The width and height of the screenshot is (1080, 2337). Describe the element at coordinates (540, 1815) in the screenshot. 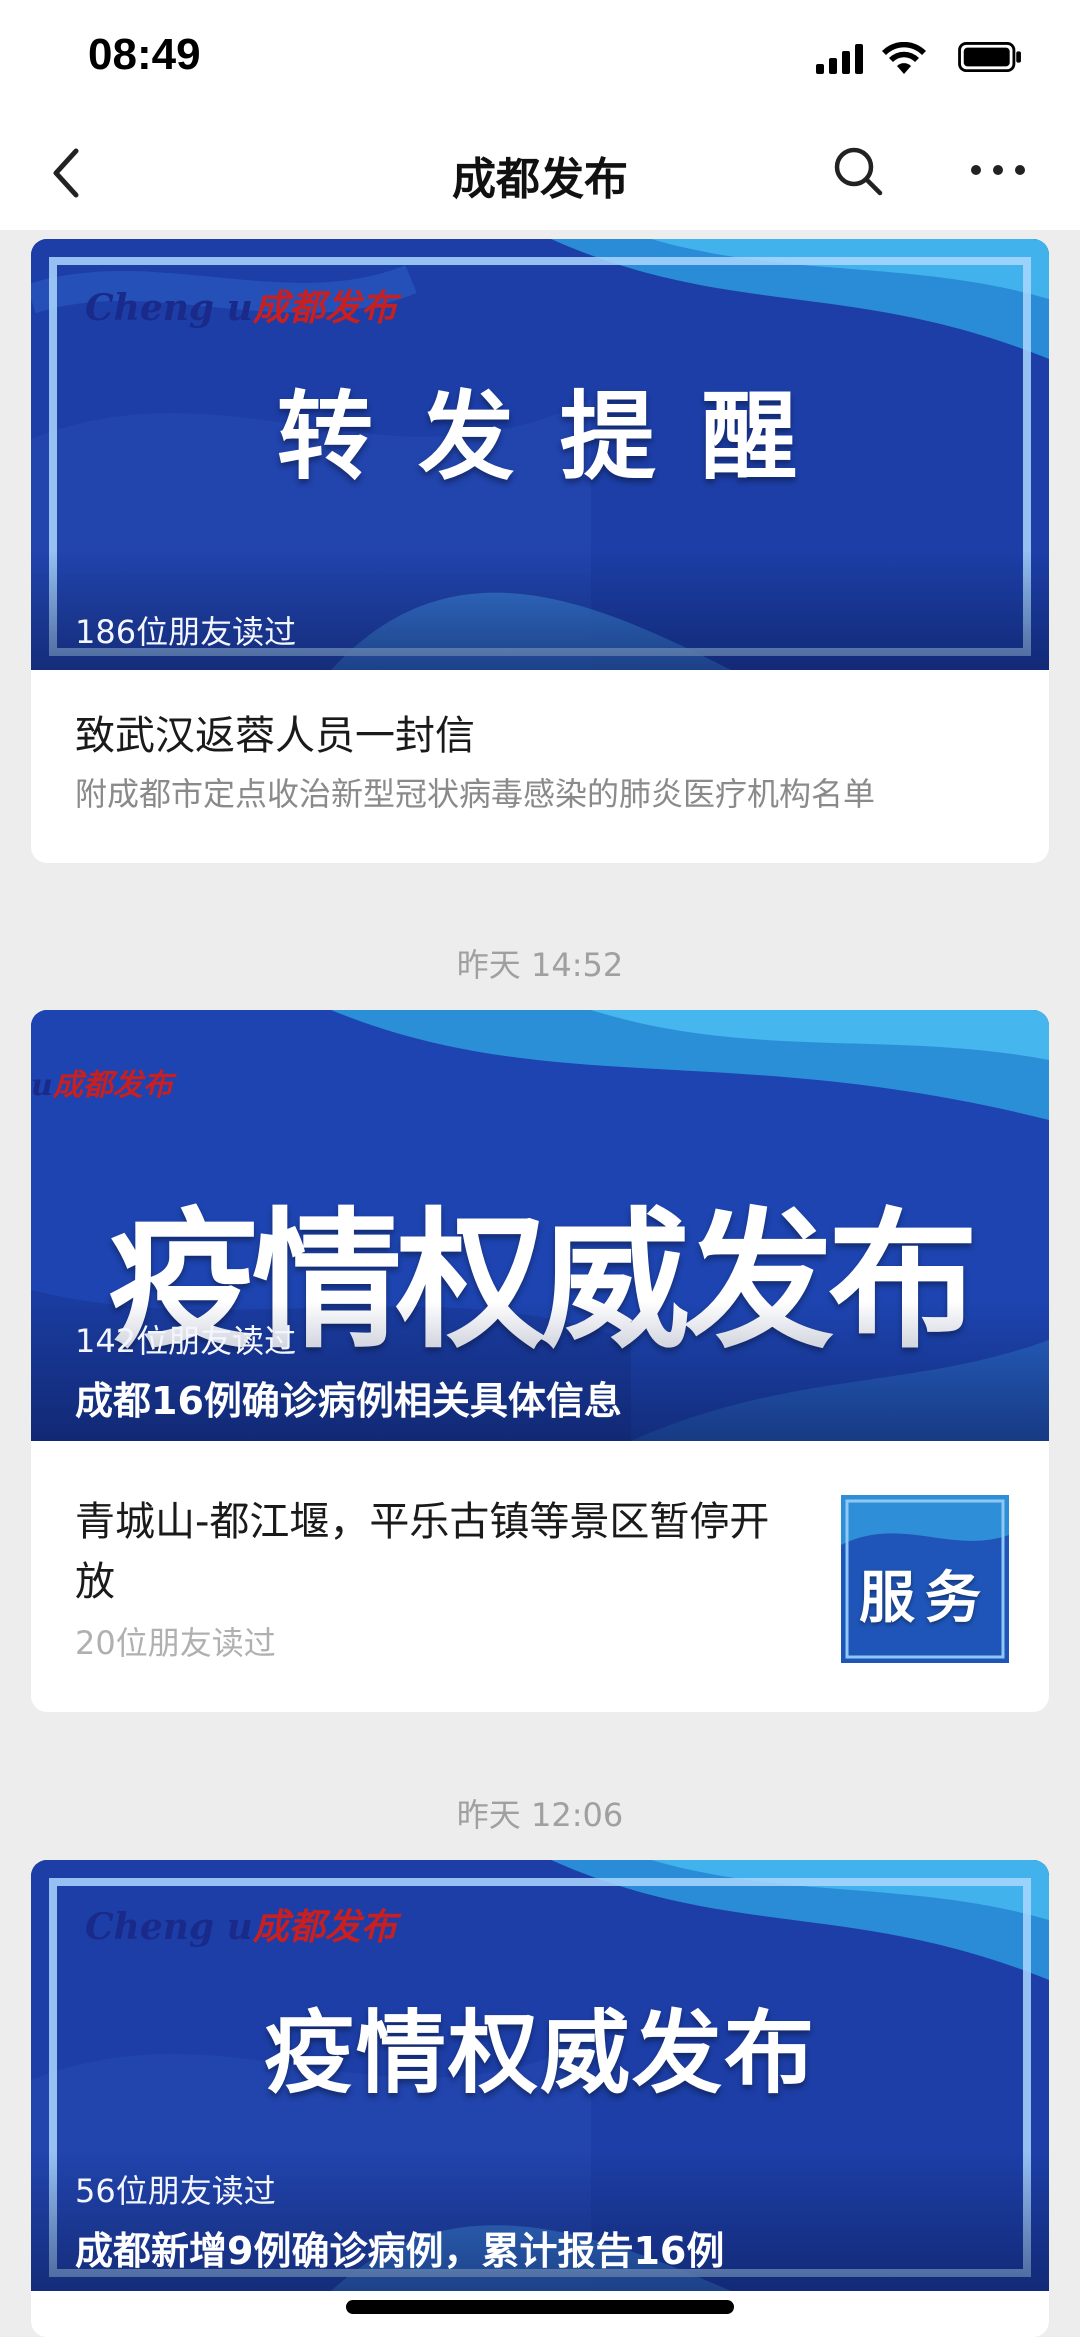

I see `timestamp: 昨天 12:06` at that location.